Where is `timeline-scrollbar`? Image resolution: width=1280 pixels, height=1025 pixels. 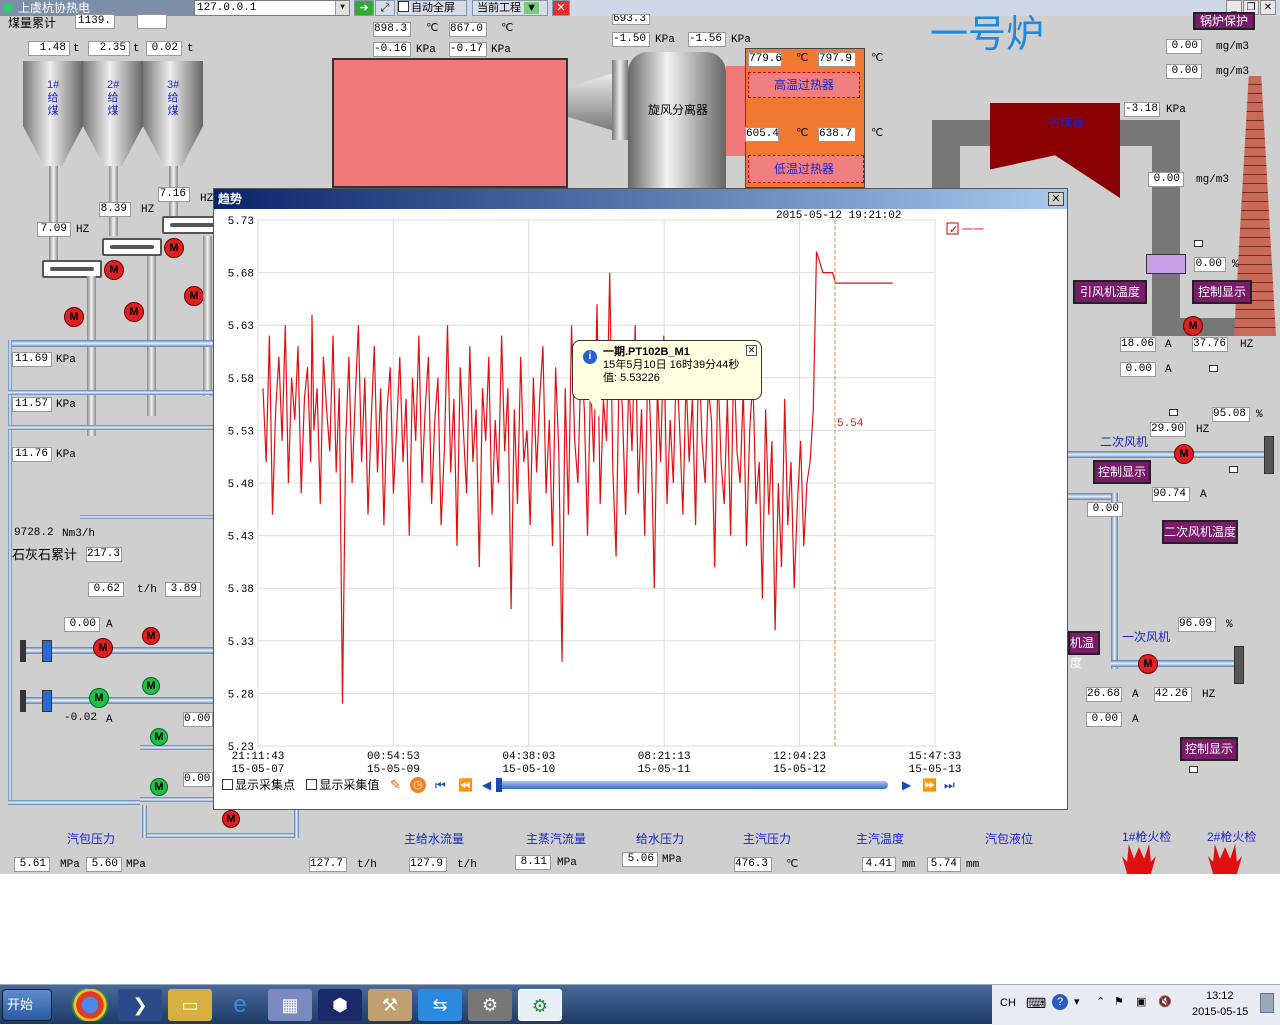 timeline-scrollbar is located at coordinates (693, 785).